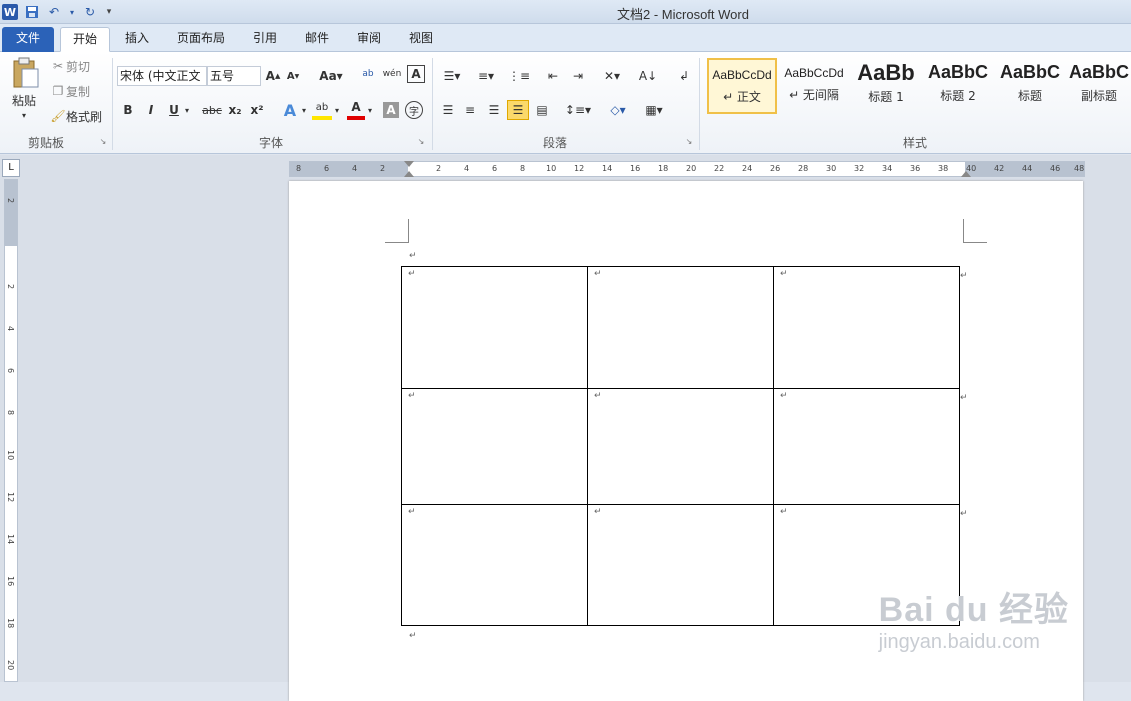 The width and height of the screenshot is (1131, 701). What do you see at coordinates (618, 110) in the screenshot?
I see `shading-icon: ◇▾` at bounding box center [618, 110].